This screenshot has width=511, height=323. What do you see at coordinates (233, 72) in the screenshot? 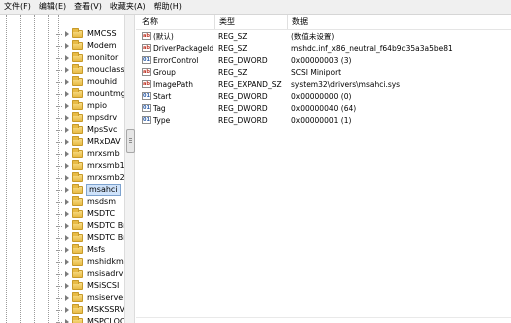
I see `value-type: REG_SZ` at bounding box center [233, 72].